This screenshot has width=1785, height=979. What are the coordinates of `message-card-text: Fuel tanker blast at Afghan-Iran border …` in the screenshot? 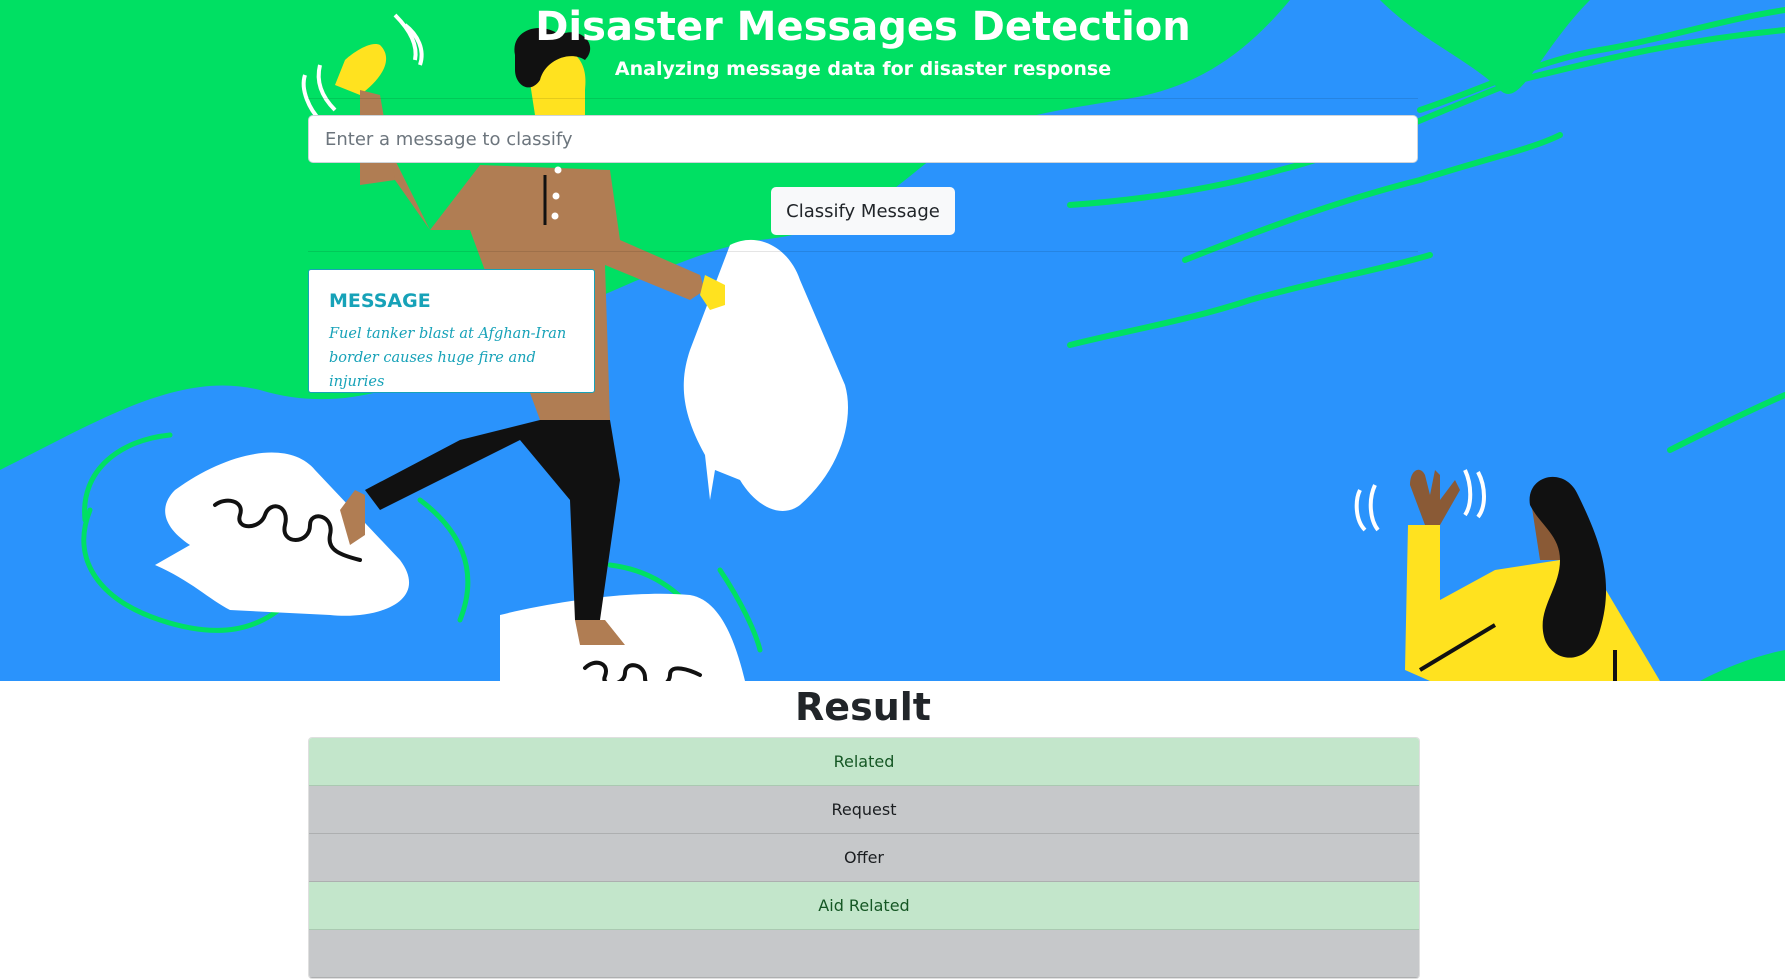 It's located at (448, 358).